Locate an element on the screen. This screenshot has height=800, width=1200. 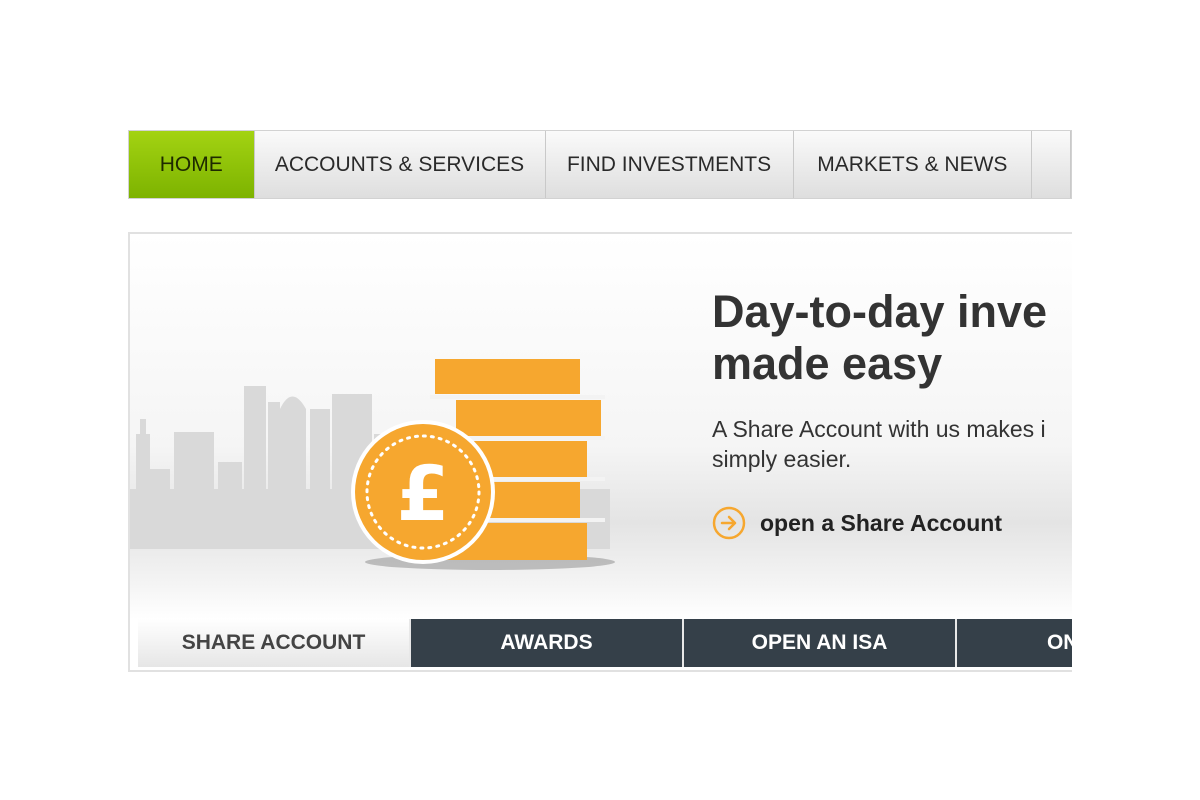
coins-skyline-illustration: £ is located at coordinates (372, 464).